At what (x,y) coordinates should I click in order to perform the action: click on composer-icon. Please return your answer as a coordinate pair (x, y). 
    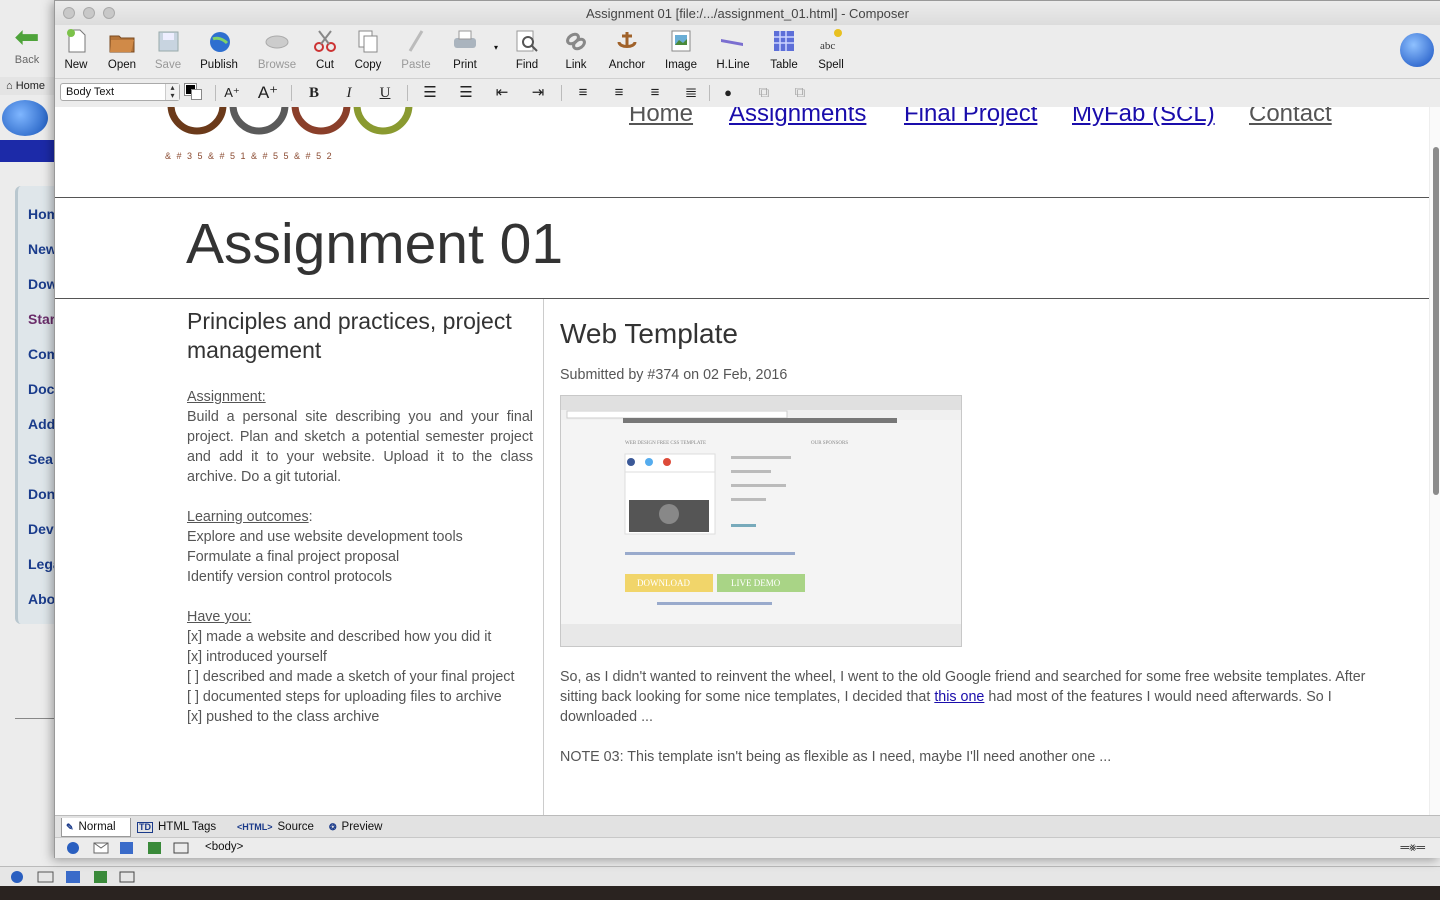
    Looking at the image, I should click on (155, 848).